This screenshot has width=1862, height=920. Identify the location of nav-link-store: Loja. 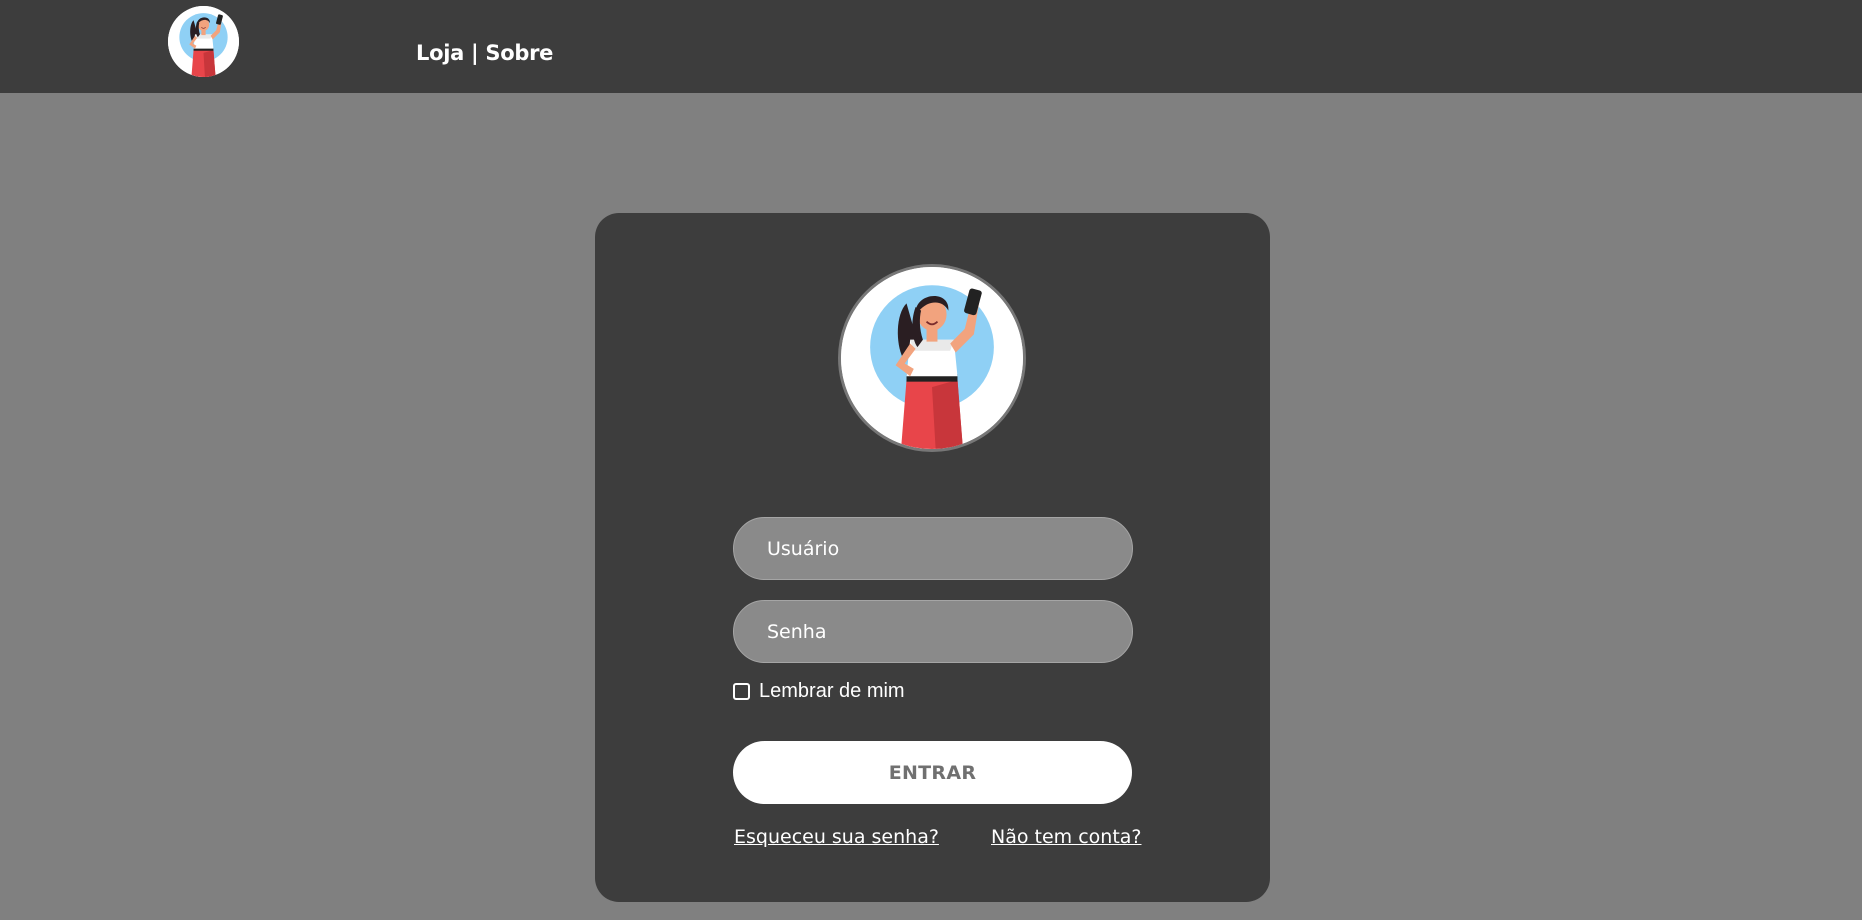
(440, 53).